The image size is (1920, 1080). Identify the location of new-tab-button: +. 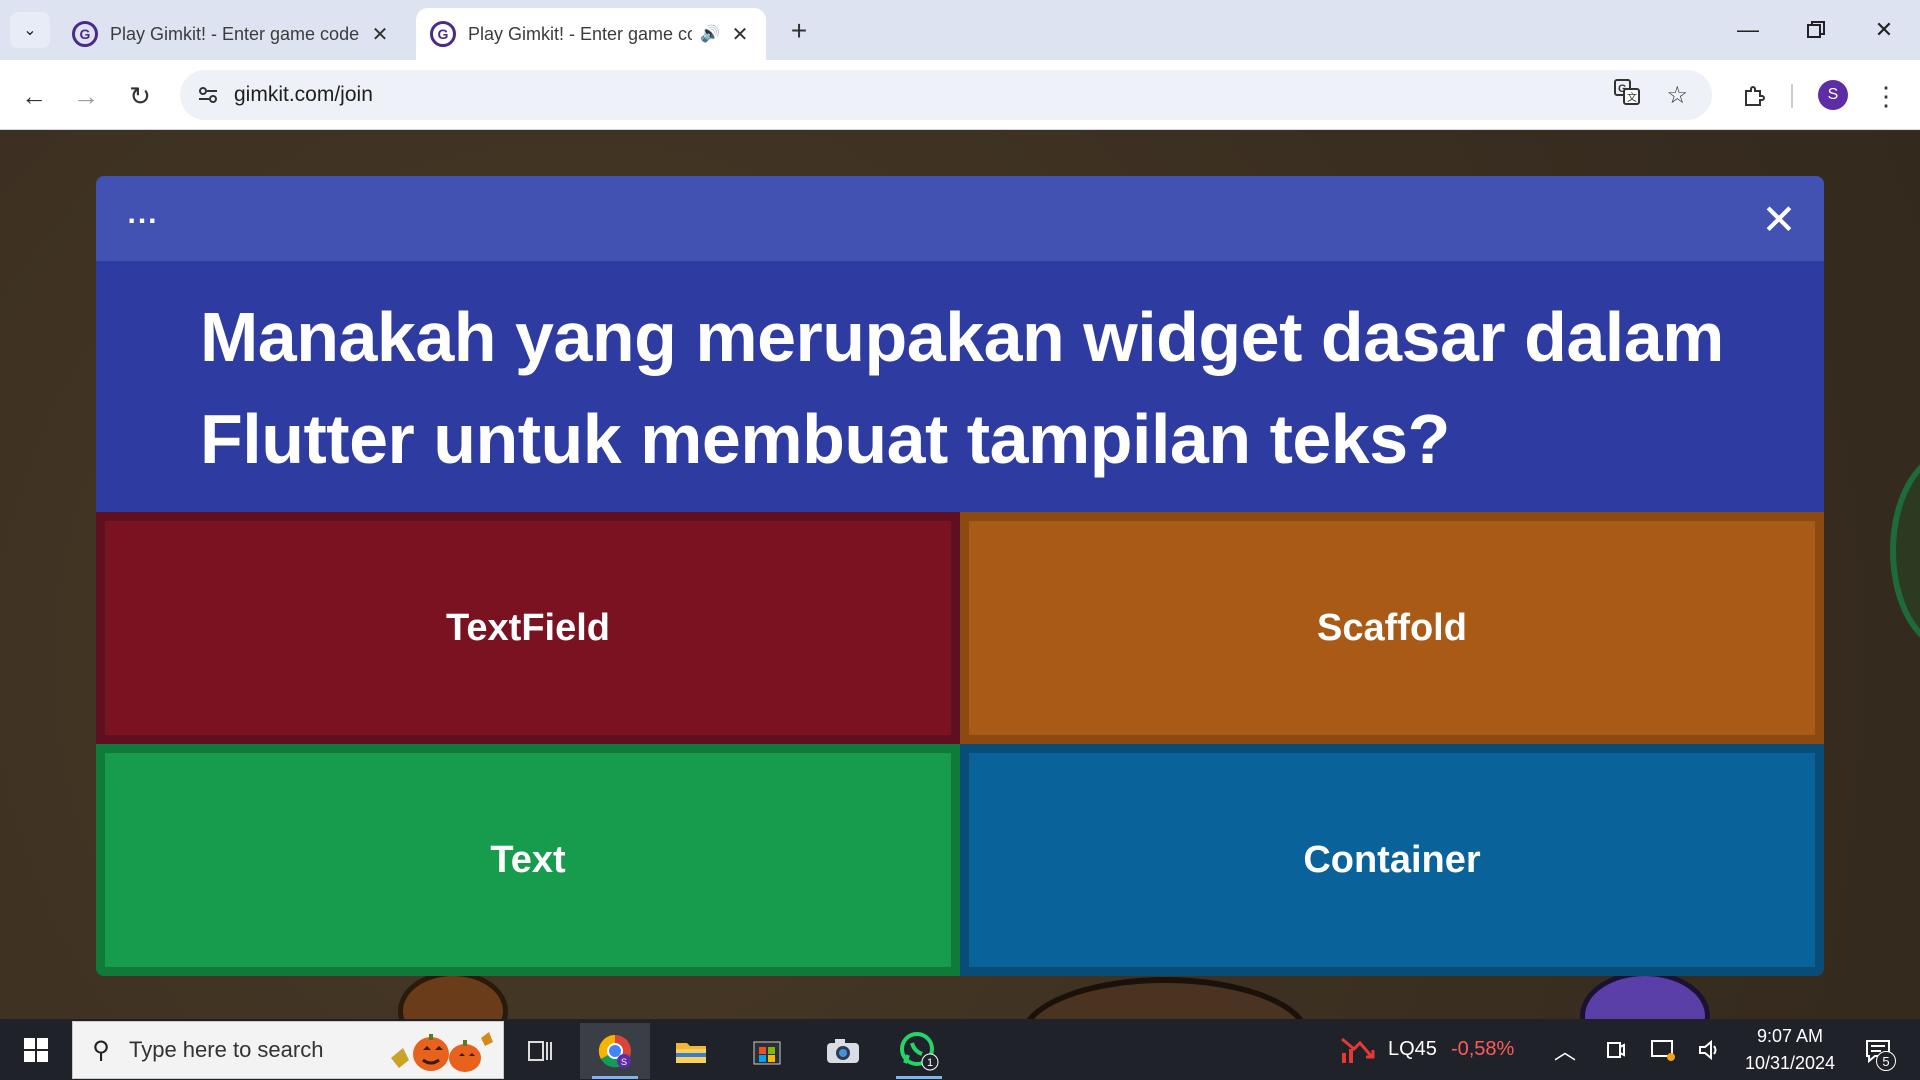
(799, 31).